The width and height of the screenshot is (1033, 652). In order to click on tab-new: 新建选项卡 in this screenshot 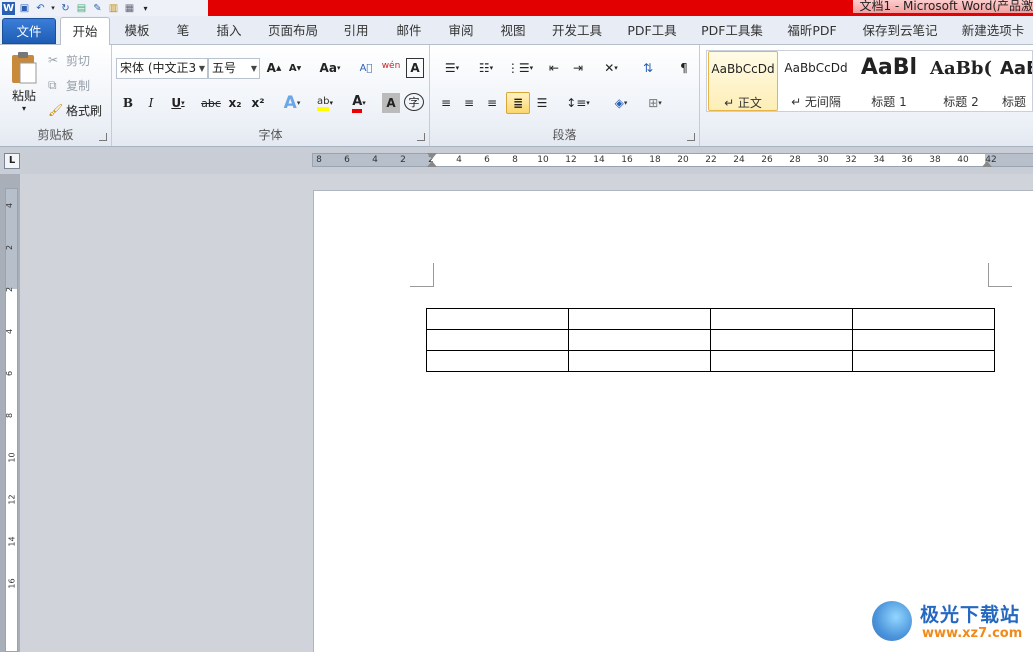, I will do `click(993, 31)`.